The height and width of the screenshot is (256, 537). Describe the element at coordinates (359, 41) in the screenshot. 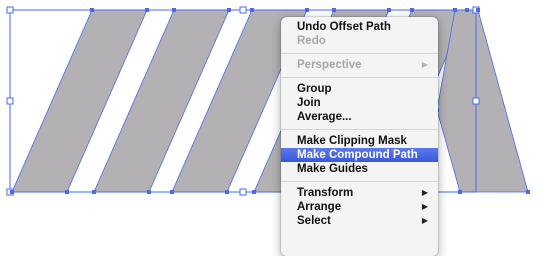

I see `menu-item-redo: Redo` at that location.